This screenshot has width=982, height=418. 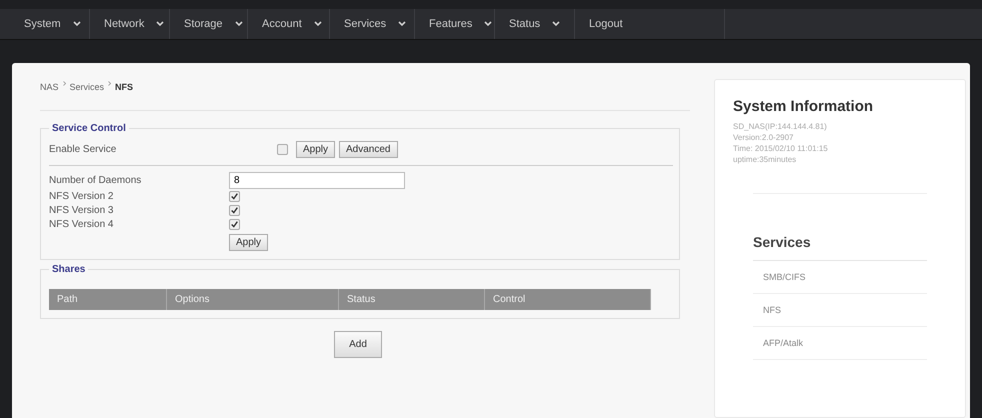 What do you see at coordinates (49, 87) in the screenshot?
I see `breadcrumb-item: NAS` at bounding box center [49, 87].